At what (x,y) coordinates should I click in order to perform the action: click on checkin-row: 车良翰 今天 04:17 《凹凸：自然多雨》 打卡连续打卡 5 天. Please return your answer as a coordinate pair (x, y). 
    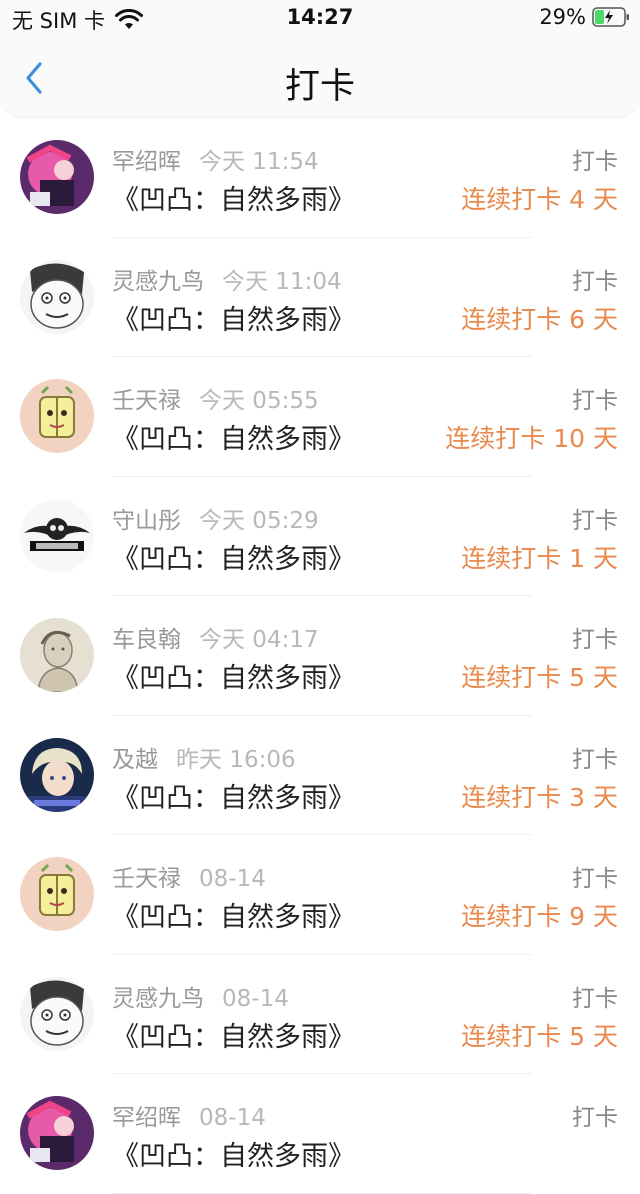
    Looking at the image, I should click on (320, 656).